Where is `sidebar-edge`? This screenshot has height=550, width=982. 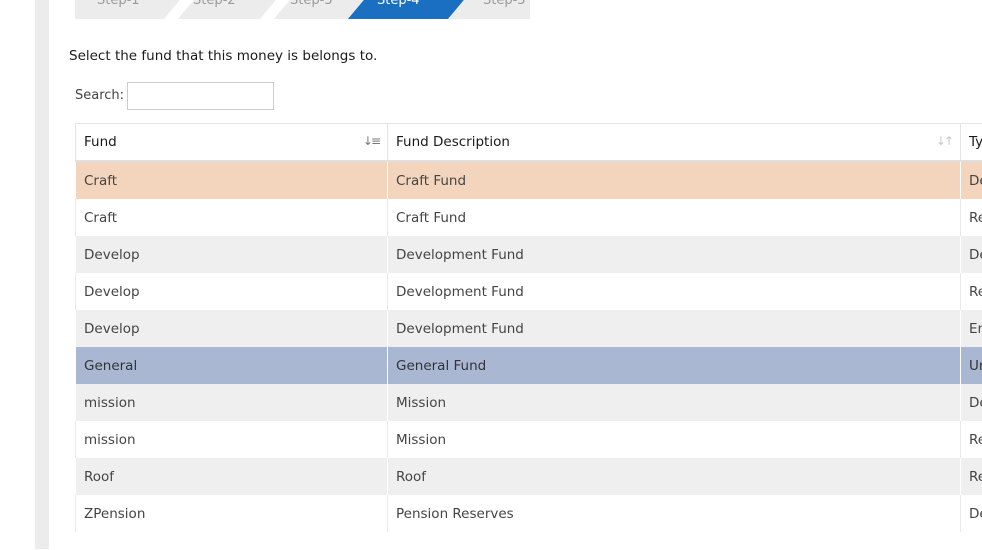 sidebar-edge is located at coordinates (42, 274).